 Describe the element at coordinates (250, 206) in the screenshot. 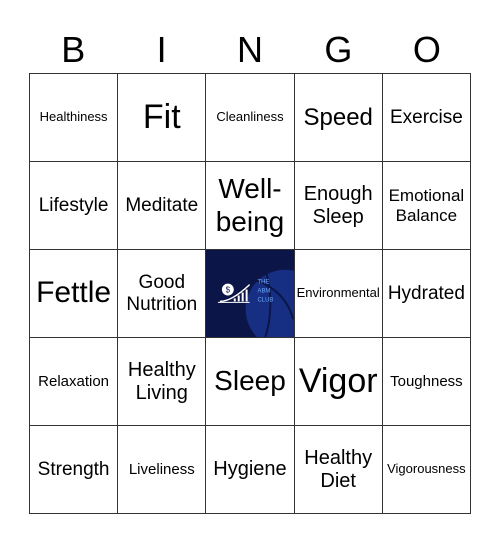

I see `bingo-cell: Well-being` at that location.